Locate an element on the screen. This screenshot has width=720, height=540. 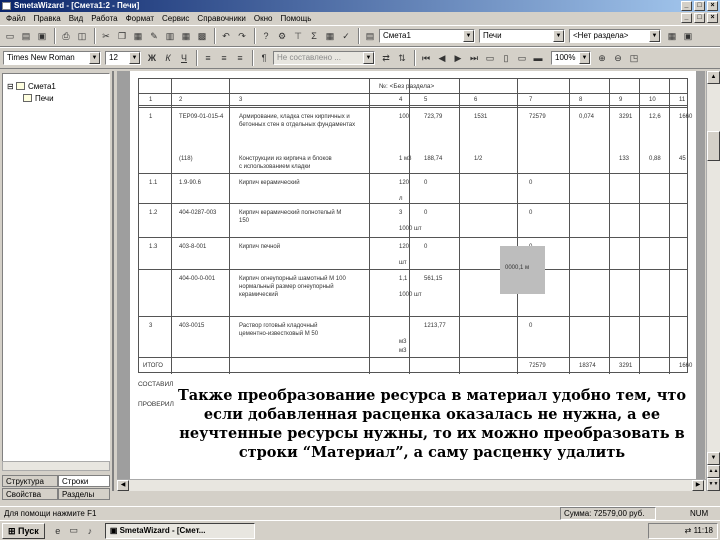
italic-icon: К is located at coordinates (168, 58).